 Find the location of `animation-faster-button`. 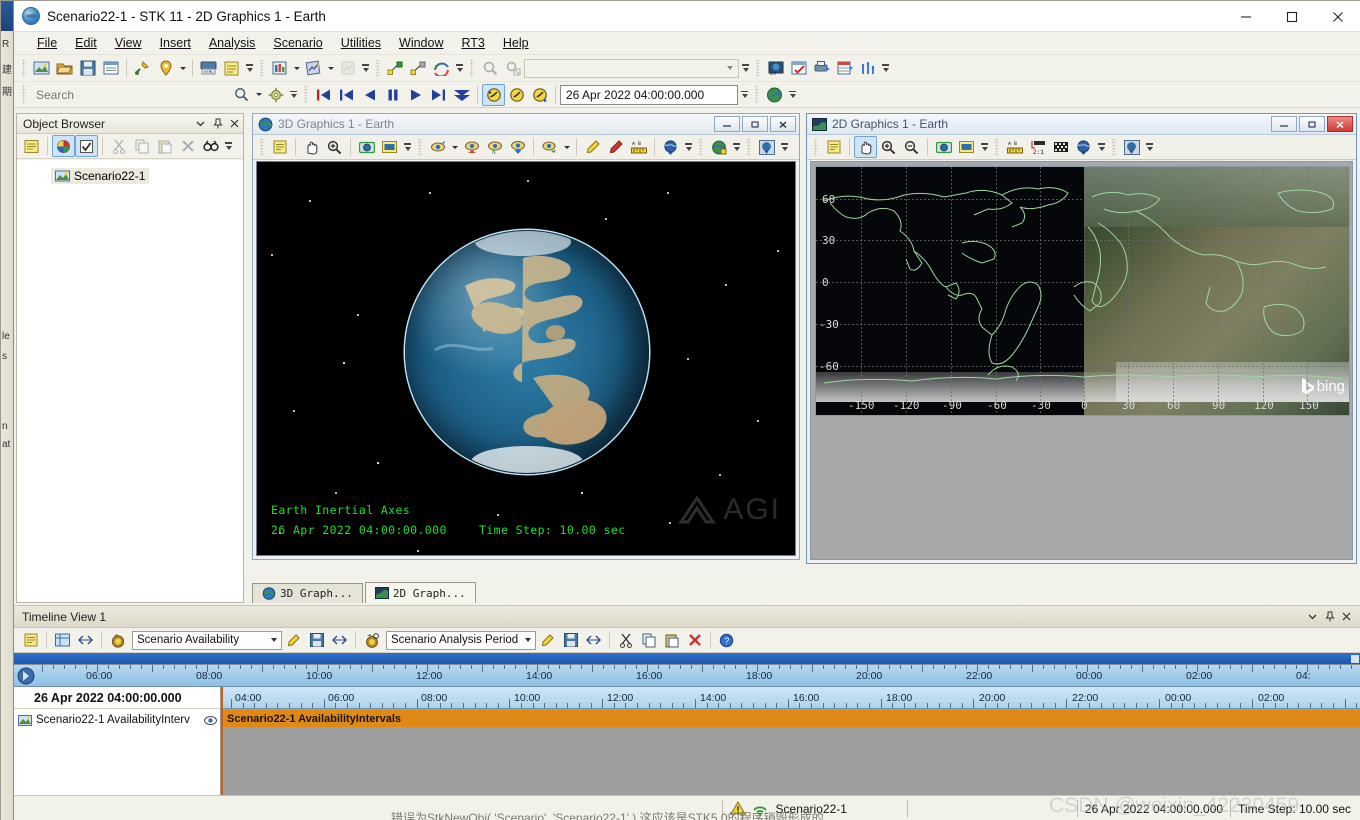

animation-faster-button is located at coordinates (461, 95).